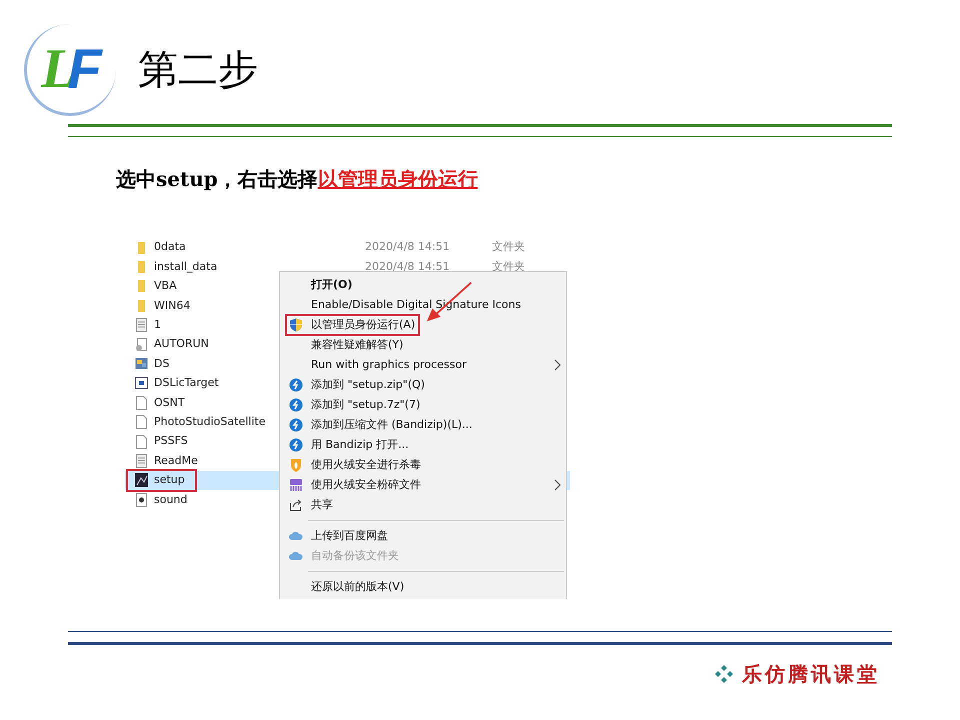 This screenshot has height=720, width=960. I want to click on file-name: DSLicTarget, so click(186, 383).